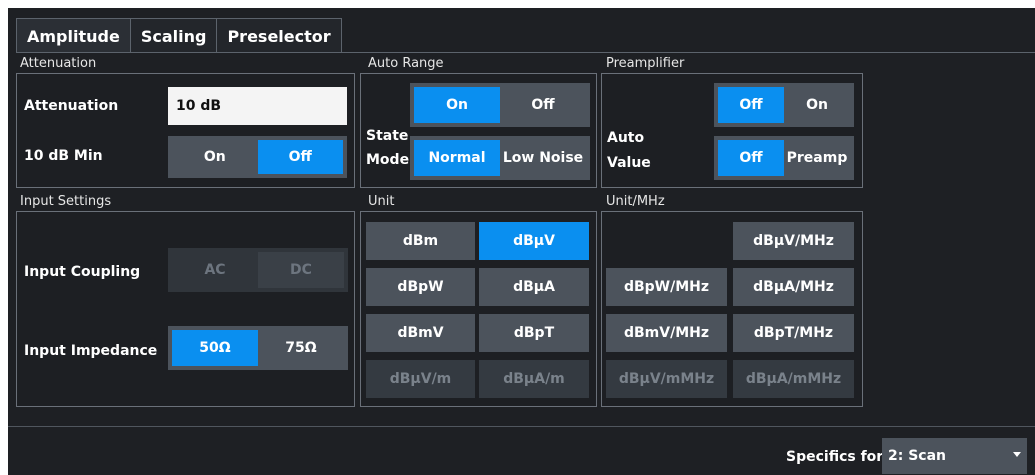  I want to click on specifics-value: 2: Scan, so click(917, 456).